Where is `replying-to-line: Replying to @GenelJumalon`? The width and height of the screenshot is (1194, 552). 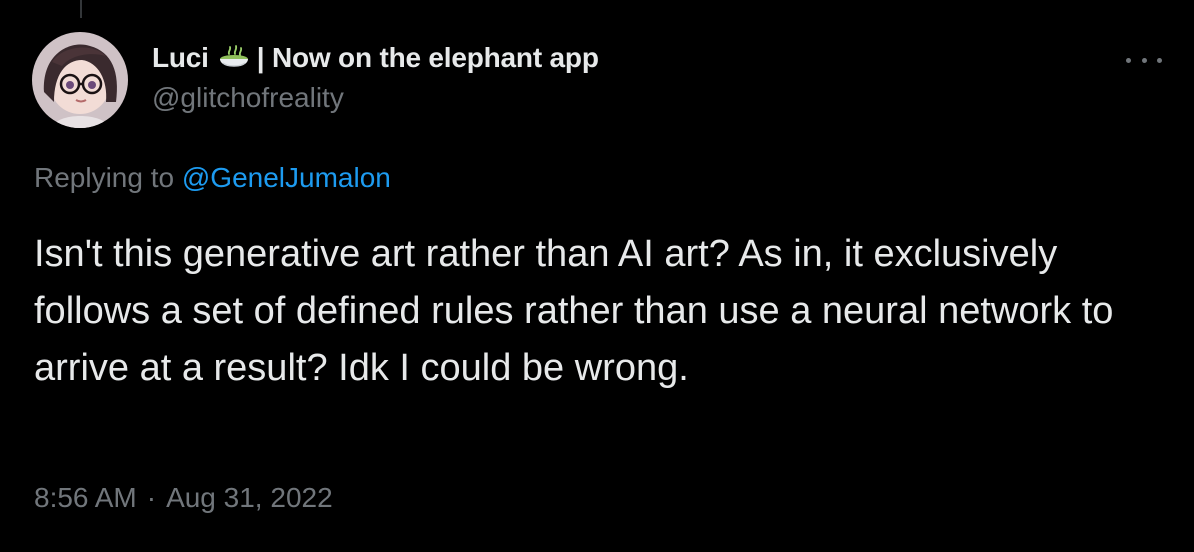 replying-to-line: Replying to @GenelJumalon is located at coordinates (212, 178).